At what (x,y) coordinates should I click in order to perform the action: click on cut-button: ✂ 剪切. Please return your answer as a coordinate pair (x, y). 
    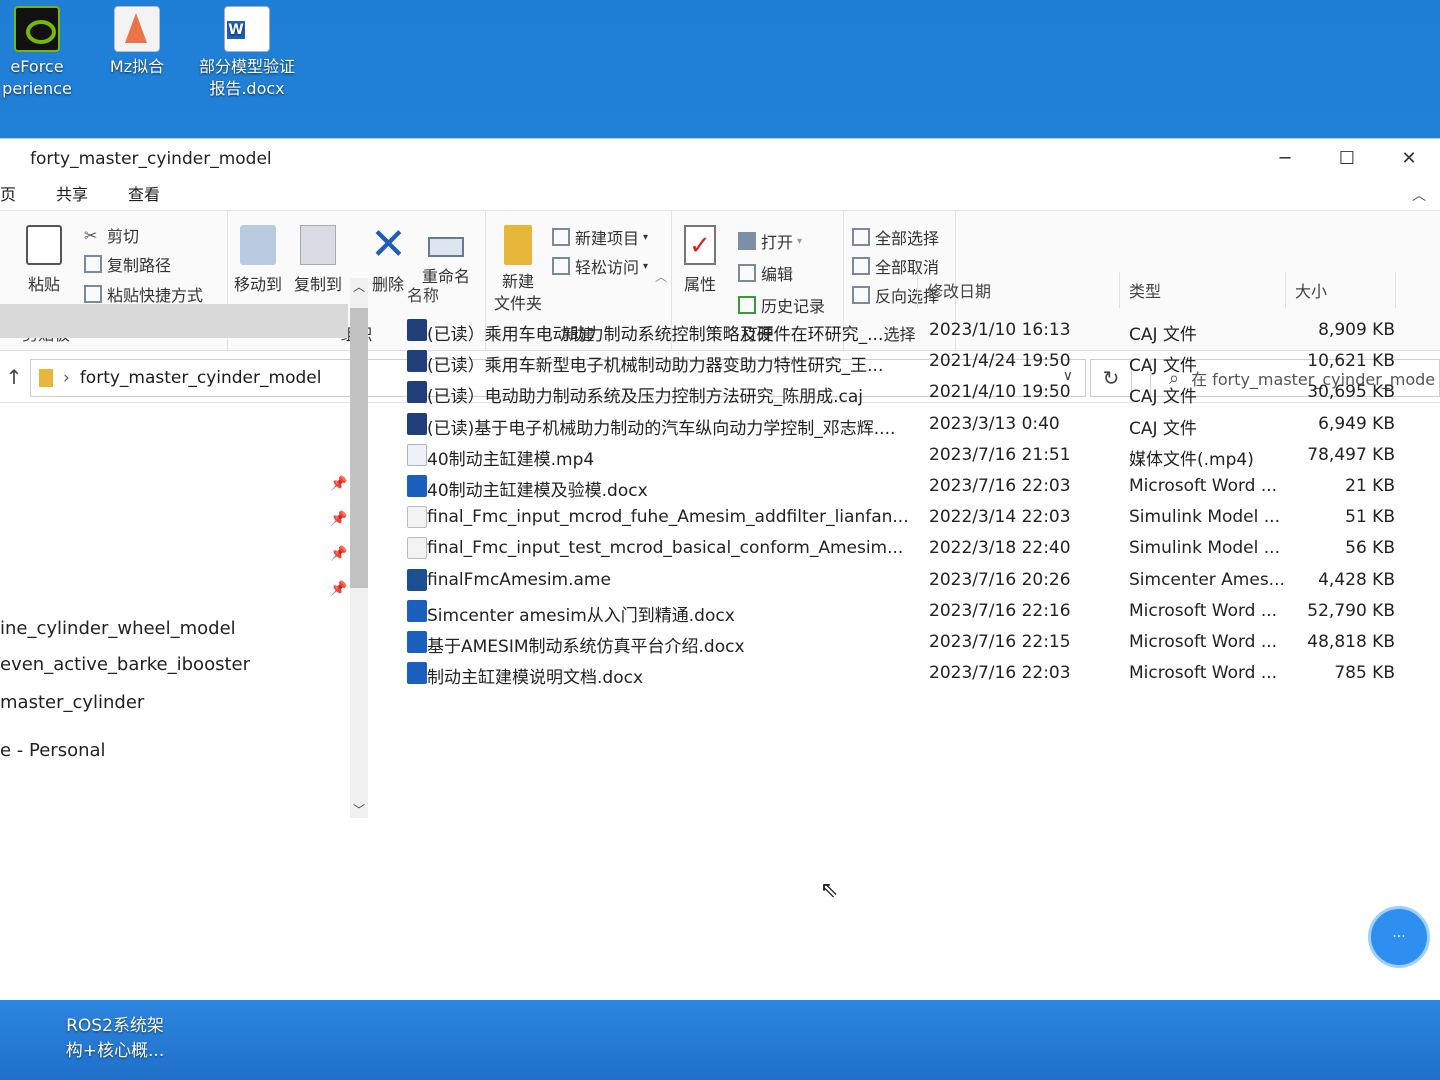
    Looking at the image, I should click on (111, 235).